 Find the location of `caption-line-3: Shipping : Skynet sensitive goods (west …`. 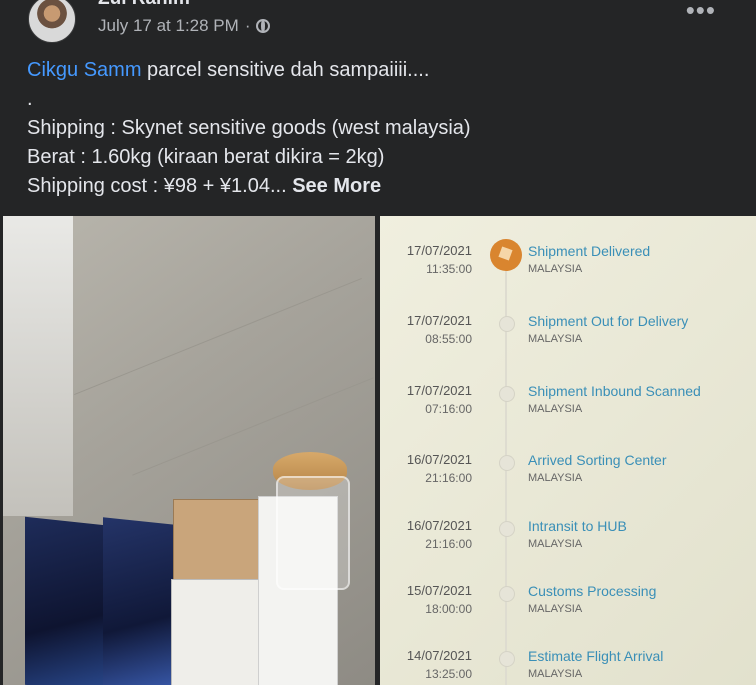

caption-line-3: Shipping : Skynet sensitive goods (west … is located at coordinates (249, 128).